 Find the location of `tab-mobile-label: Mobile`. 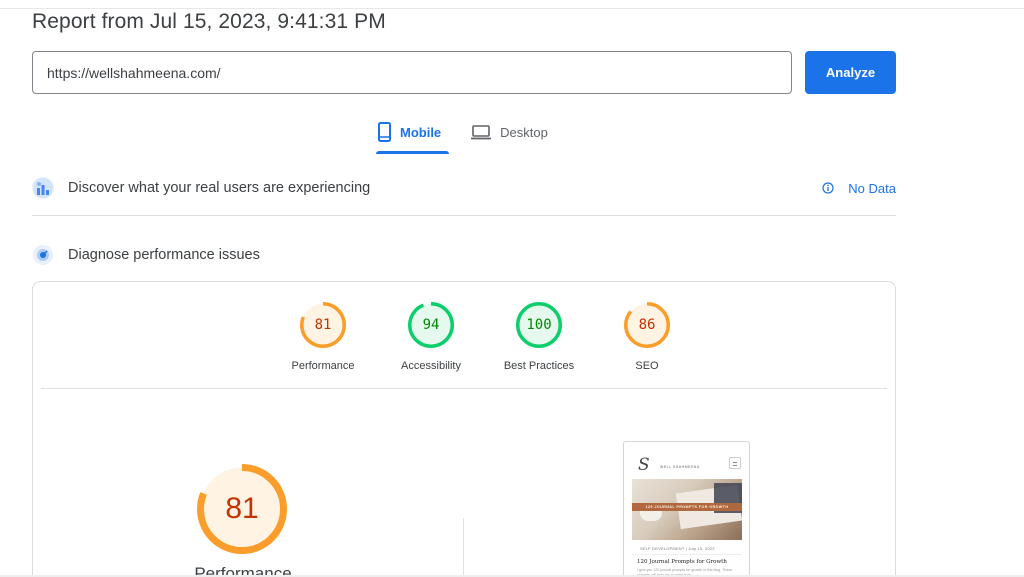

tab-mobile-label: Mobile is located at coordinates (421, 132).